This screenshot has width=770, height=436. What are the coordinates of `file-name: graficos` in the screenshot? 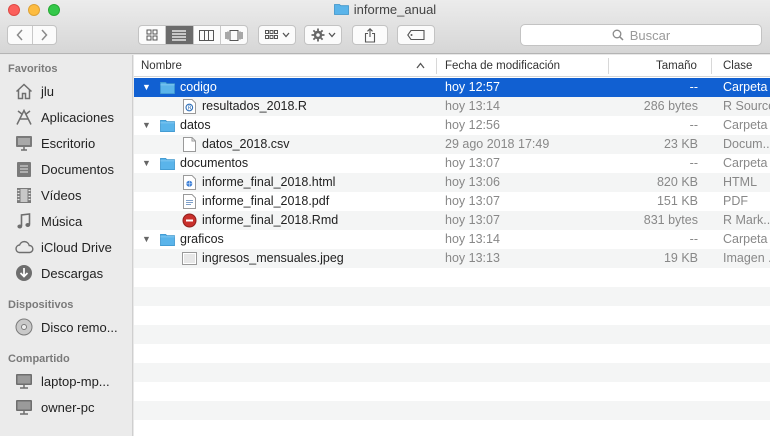 It's located at (202, 239).